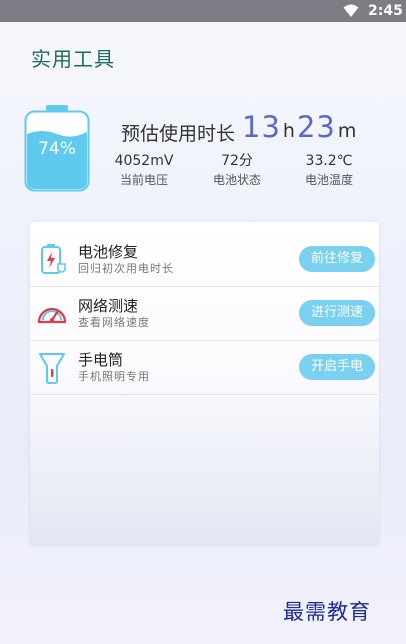  Describe the element at coordinates (337, 313) in the screenshot. I see `speed-test-button: 进行测速` at that location.